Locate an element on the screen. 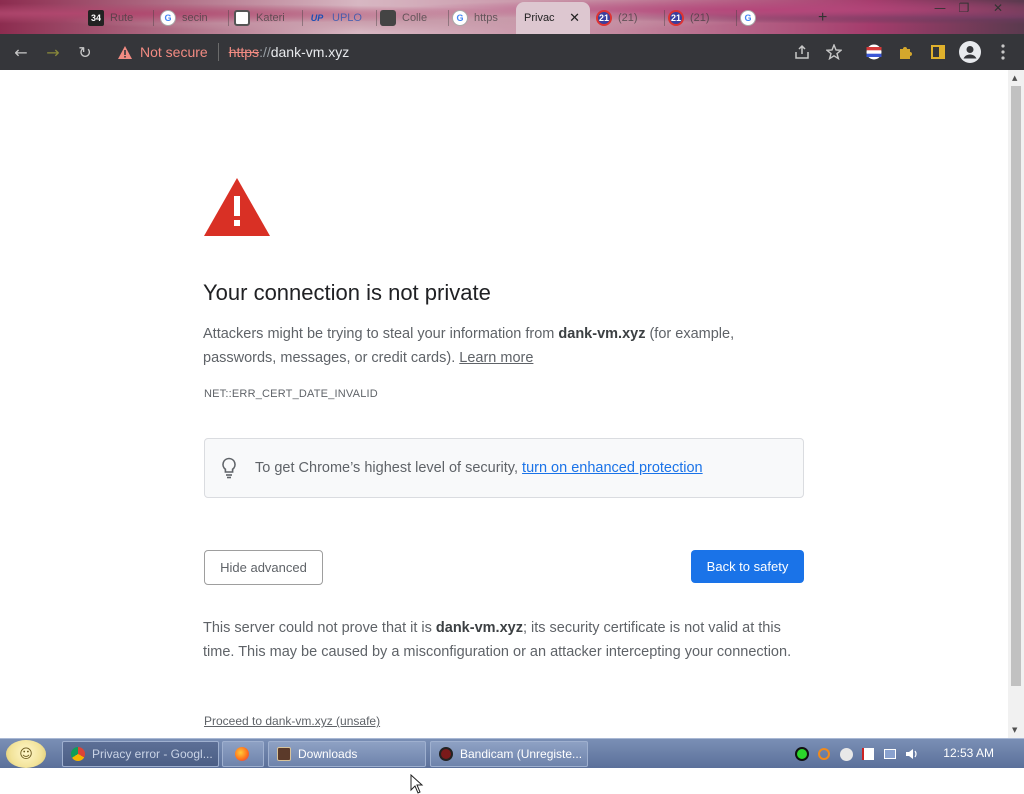  chrome-icon is located at coordinates (78, 754).